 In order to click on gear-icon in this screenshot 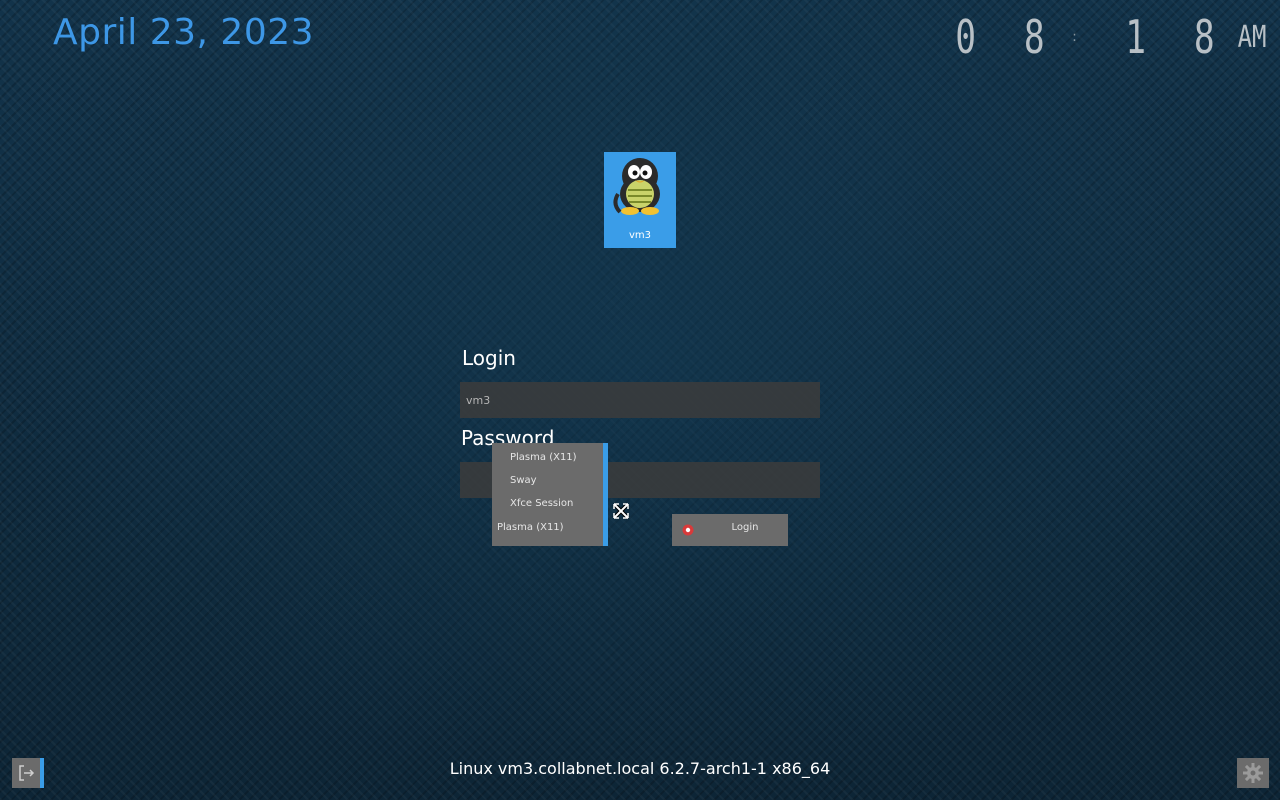, I will do `click(1253, 773)`.